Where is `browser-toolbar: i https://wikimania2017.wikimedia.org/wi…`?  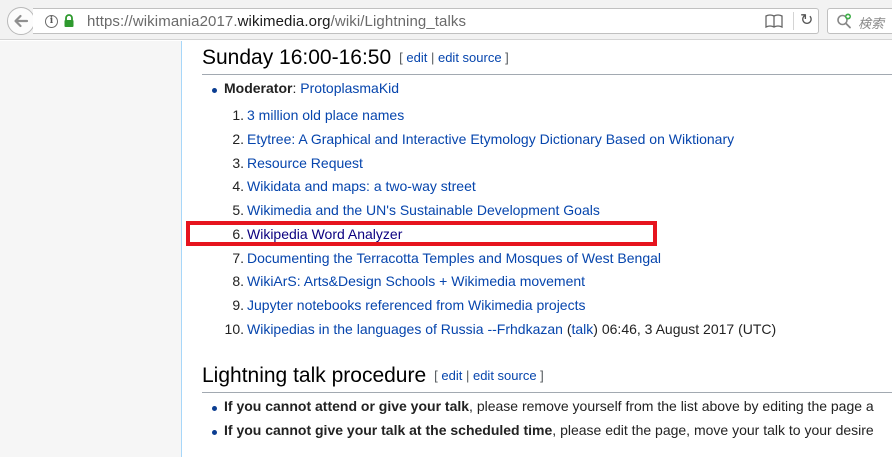
browser-toolbar: i https://wikimania2017.wikimedia.org/wi… is located at coordinates (446, 20).